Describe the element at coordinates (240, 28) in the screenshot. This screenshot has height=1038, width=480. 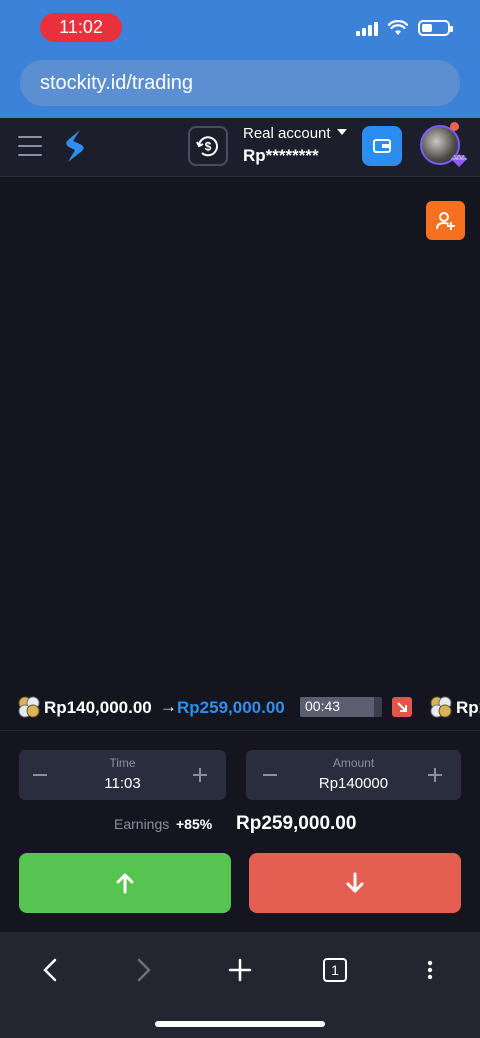
I see `status-bar: 11:02` at that location.